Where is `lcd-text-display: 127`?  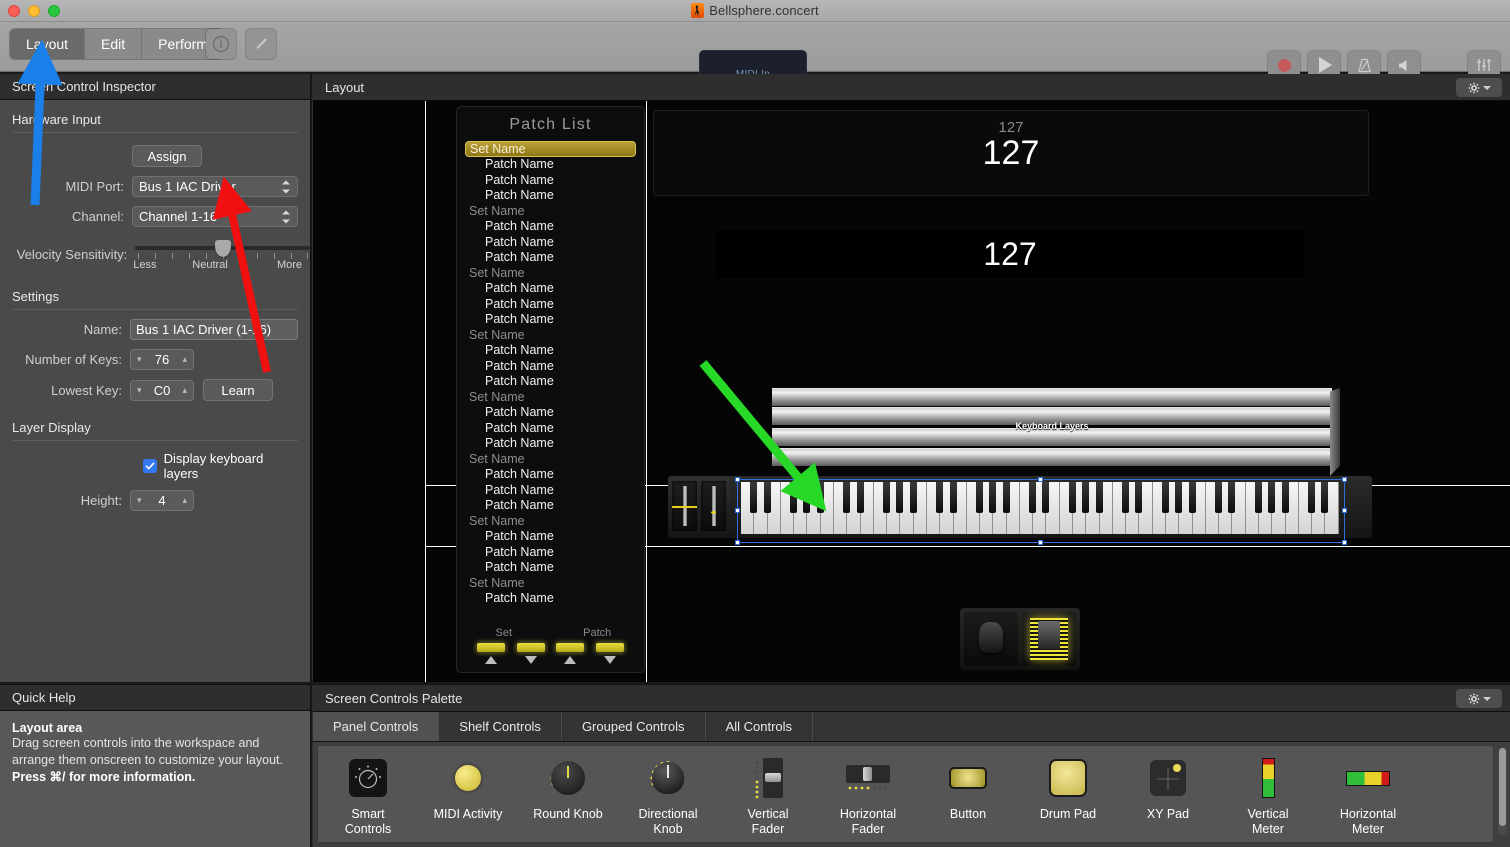 lcd-text-display: 127 is located at coordinates (1010, 254).